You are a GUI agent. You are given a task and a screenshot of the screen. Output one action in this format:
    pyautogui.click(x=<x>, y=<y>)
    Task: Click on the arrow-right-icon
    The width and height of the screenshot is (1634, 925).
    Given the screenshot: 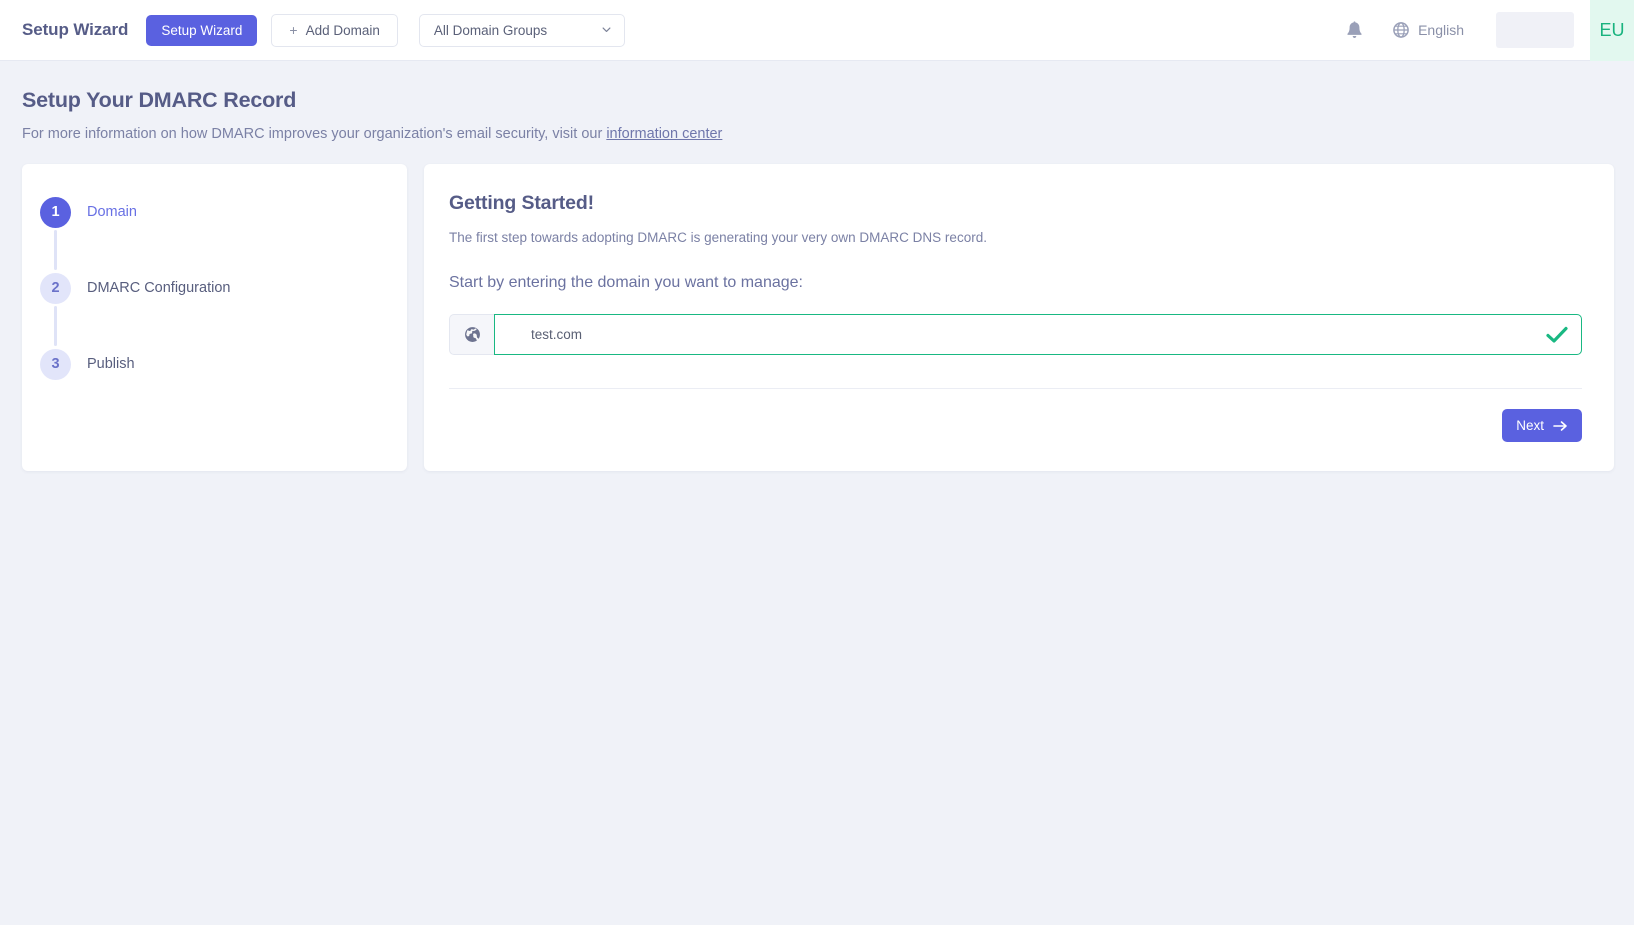 What is the action you would take?
    pyautogui.click(x=1560, y=425)
    